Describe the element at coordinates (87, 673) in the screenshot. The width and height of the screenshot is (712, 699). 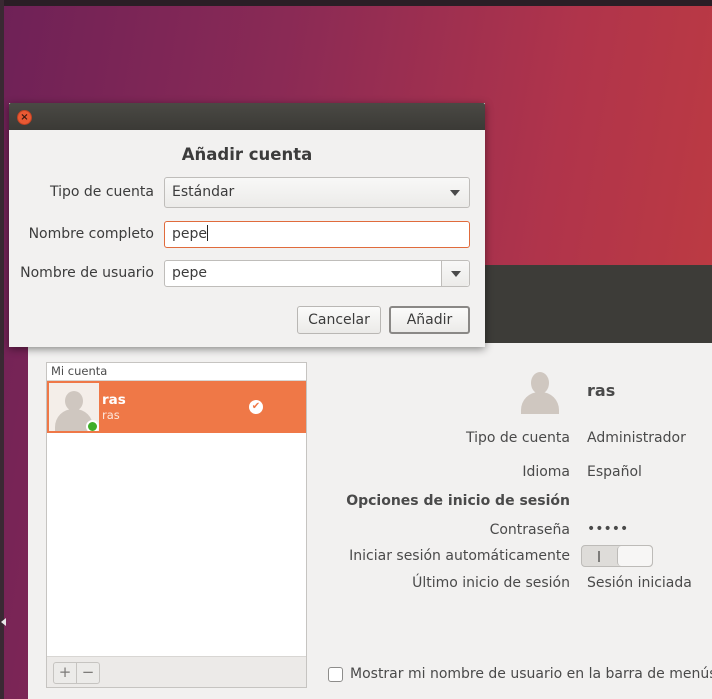
I see `remove-user-button: −` at that location.